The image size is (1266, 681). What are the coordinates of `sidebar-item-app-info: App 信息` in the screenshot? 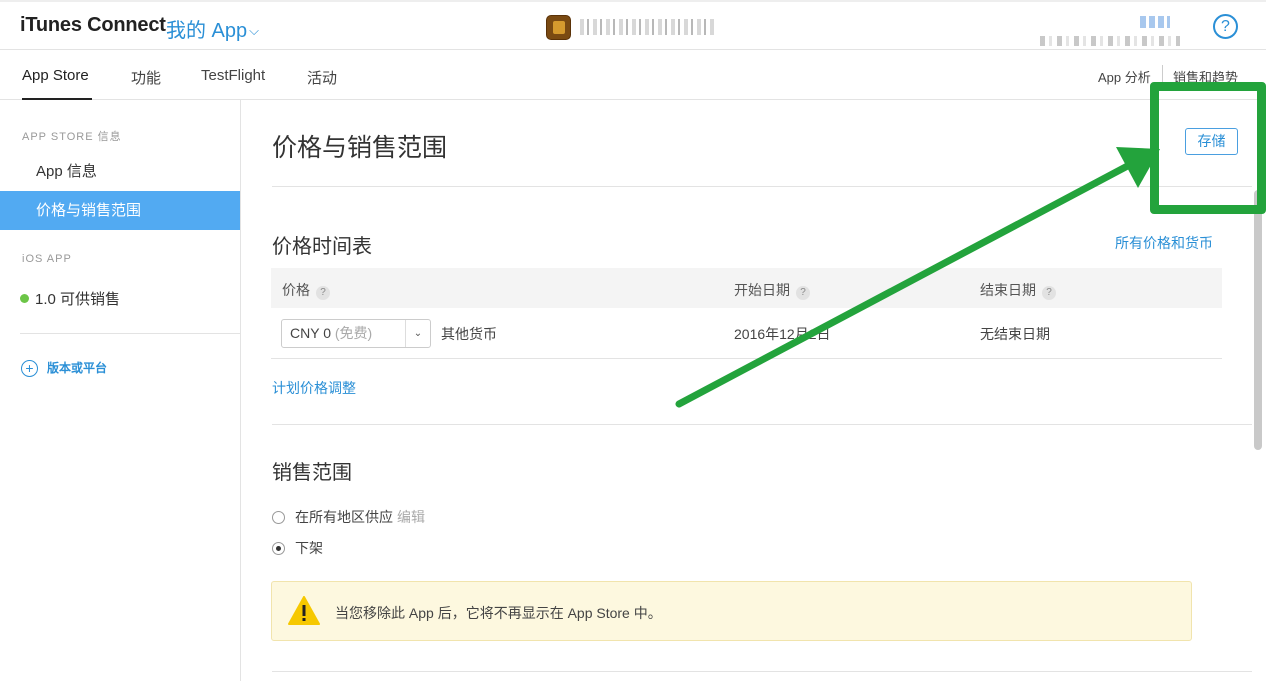 It's located at (120, 171).